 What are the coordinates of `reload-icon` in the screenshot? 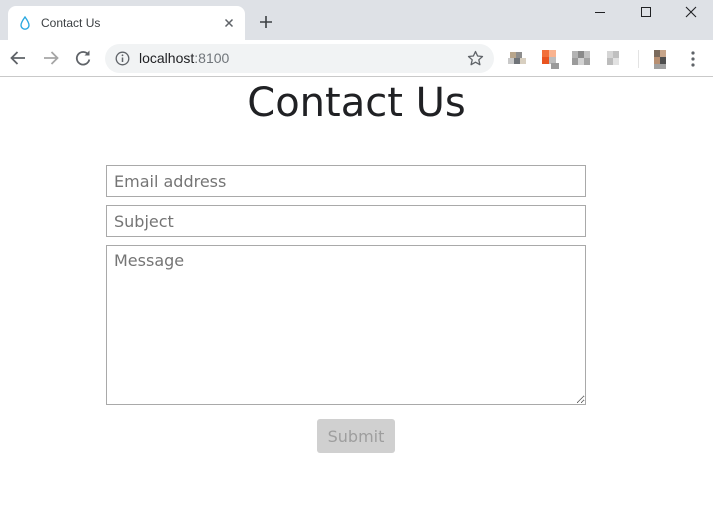 It's located at (83, 58).